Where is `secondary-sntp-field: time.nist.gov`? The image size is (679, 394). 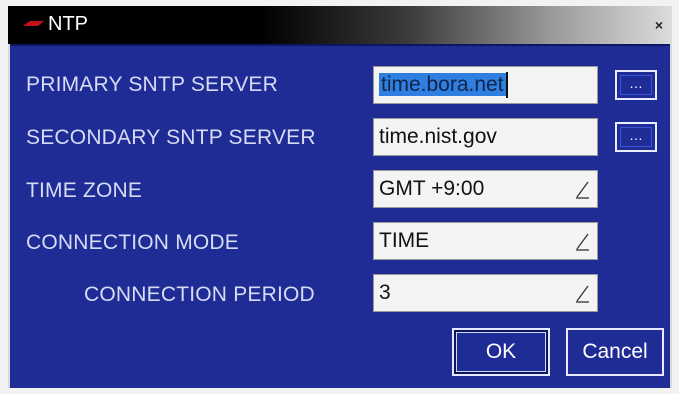
secondary-sntp-field: time.nist.gov is located at coordinates (485, 137).